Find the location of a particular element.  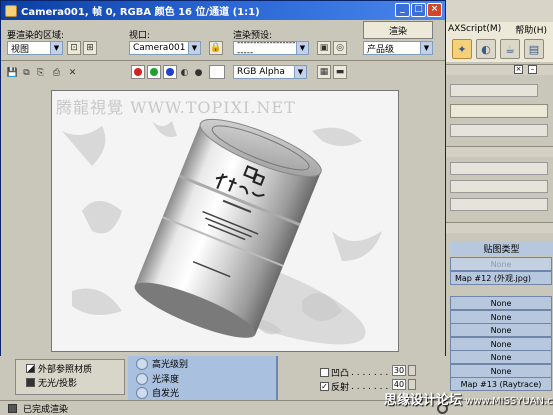

viewport-dropdown: Camera001 ▼ is located at coordinates (165, 48).